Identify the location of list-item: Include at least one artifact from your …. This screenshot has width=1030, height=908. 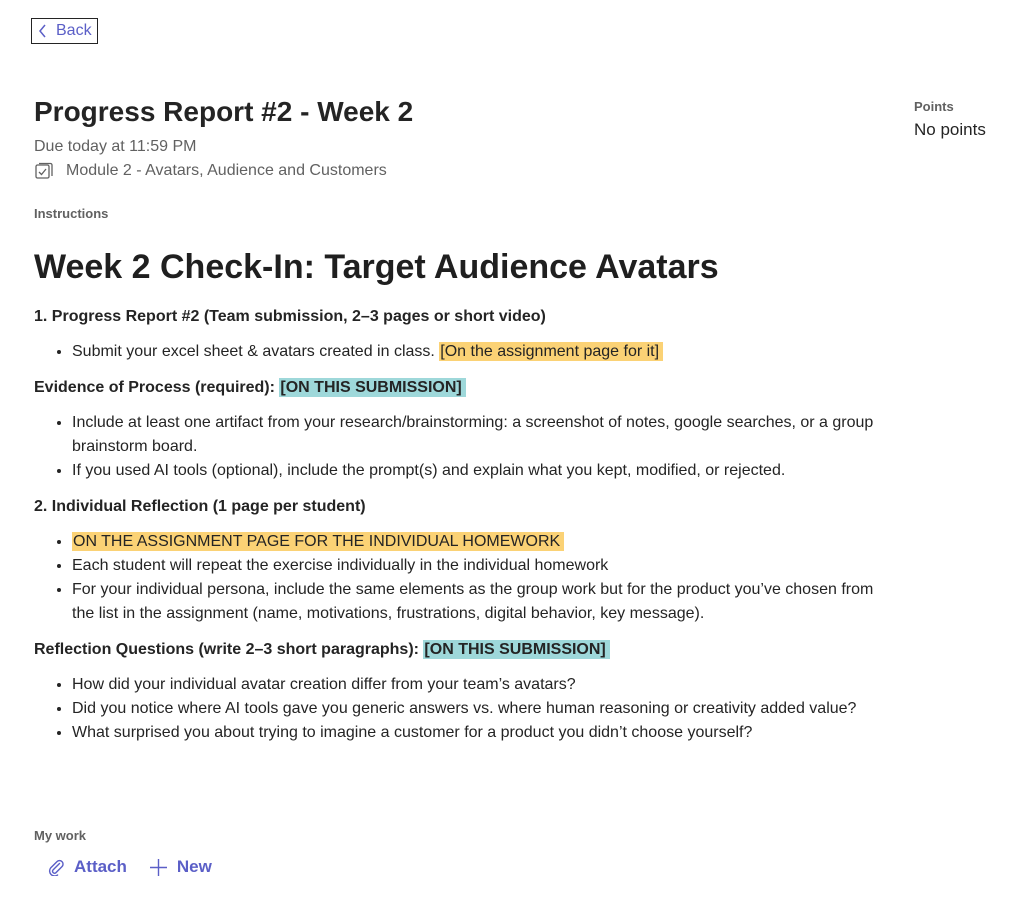
(473, 435).